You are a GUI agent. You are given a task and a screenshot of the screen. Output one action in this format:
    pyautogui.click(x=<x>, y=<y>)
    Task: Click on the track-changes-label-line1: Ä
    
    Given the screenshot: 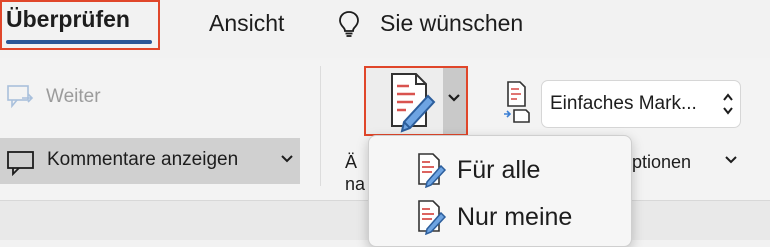 What is the action you would take?
    pyautogui.click(x=351, y=162)
    